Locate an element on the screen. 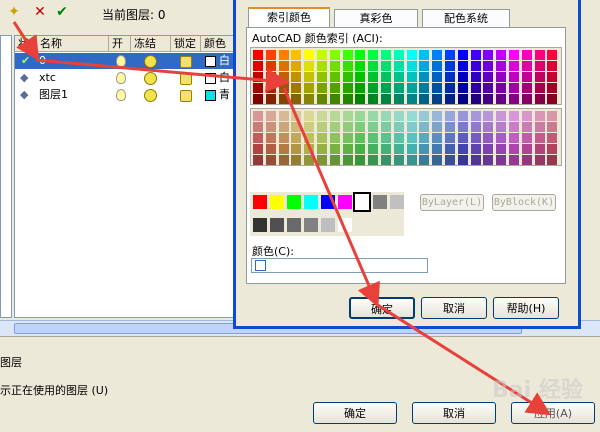 This screenshot has height=432, width=600. cancel-button: 取消 is located at coordinates (454, 413).